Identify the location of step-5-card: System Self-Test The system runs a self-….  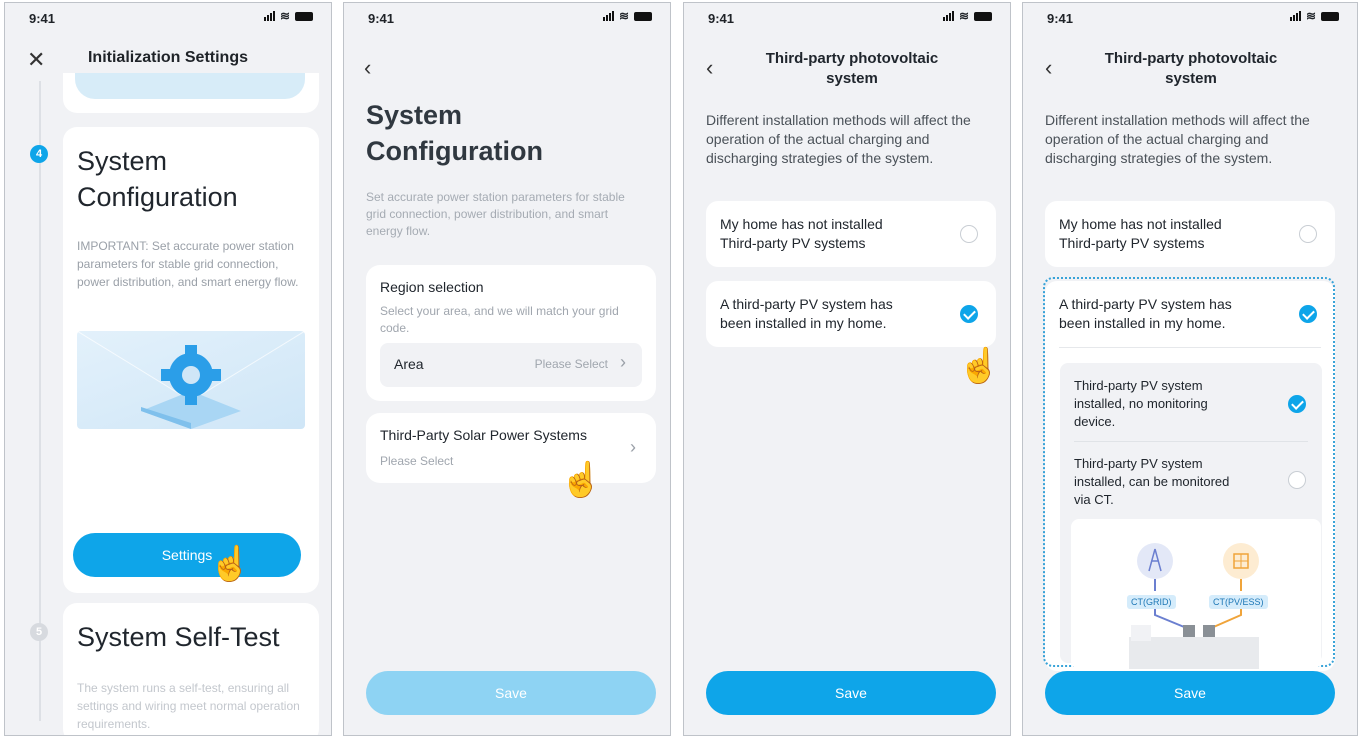
(191, 669).